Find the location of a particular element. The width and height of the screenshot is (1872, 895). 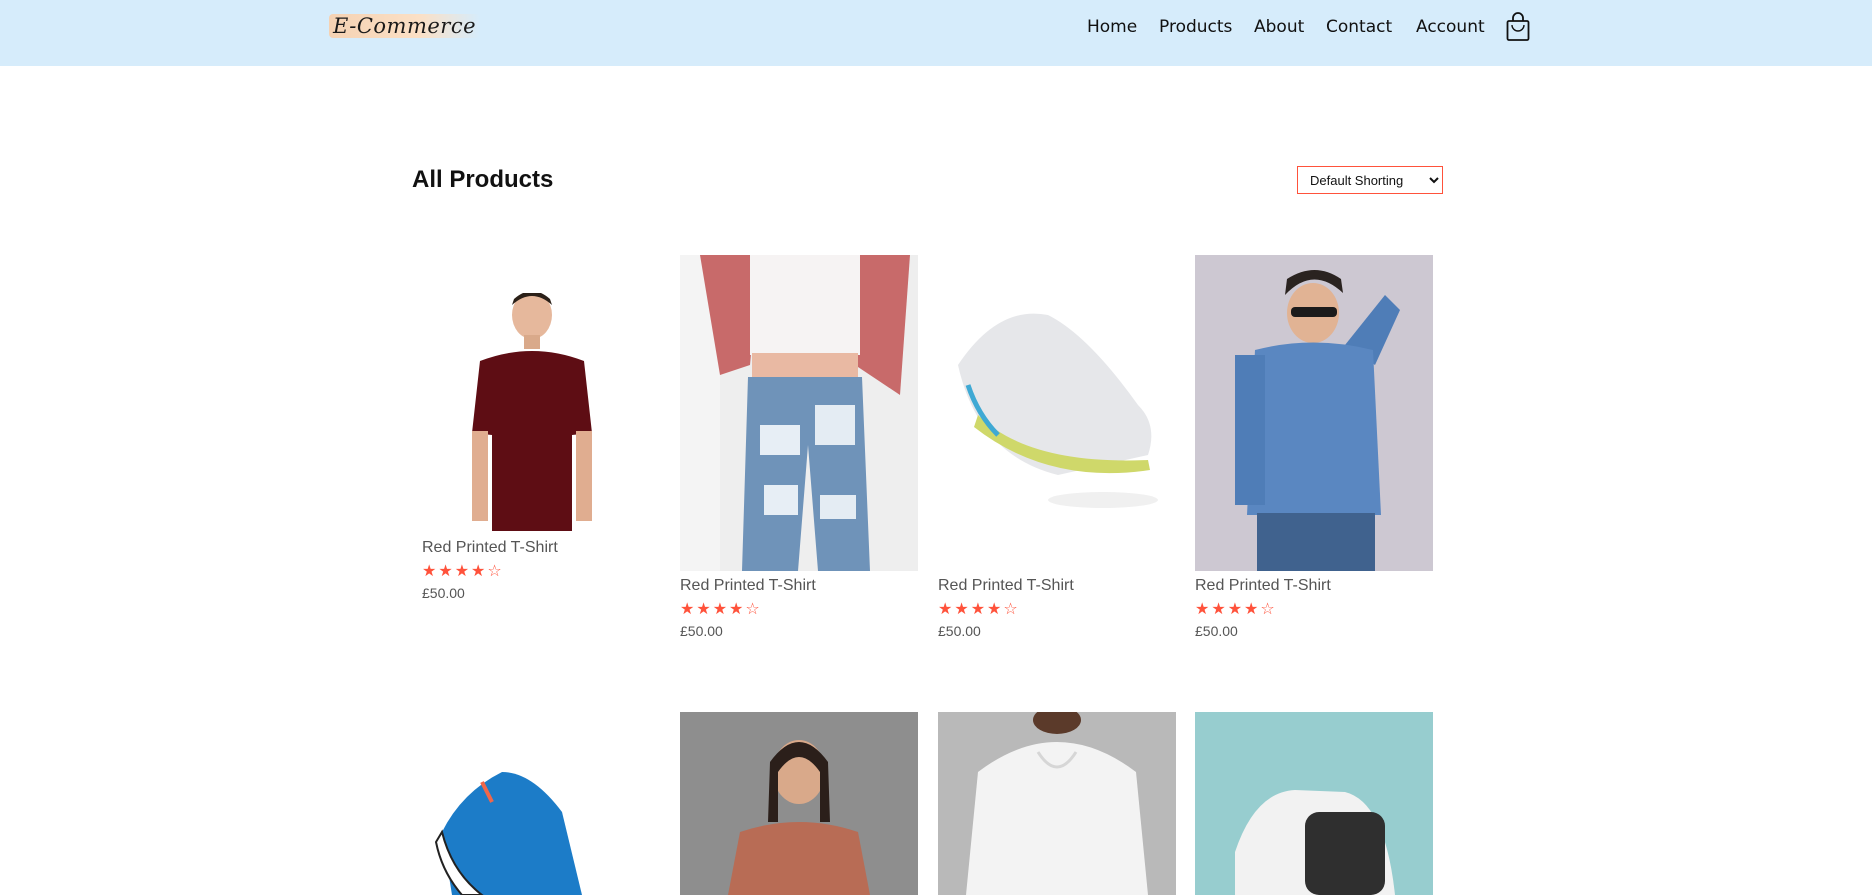

nav-home: Home is located at coordinates (1112, 27).